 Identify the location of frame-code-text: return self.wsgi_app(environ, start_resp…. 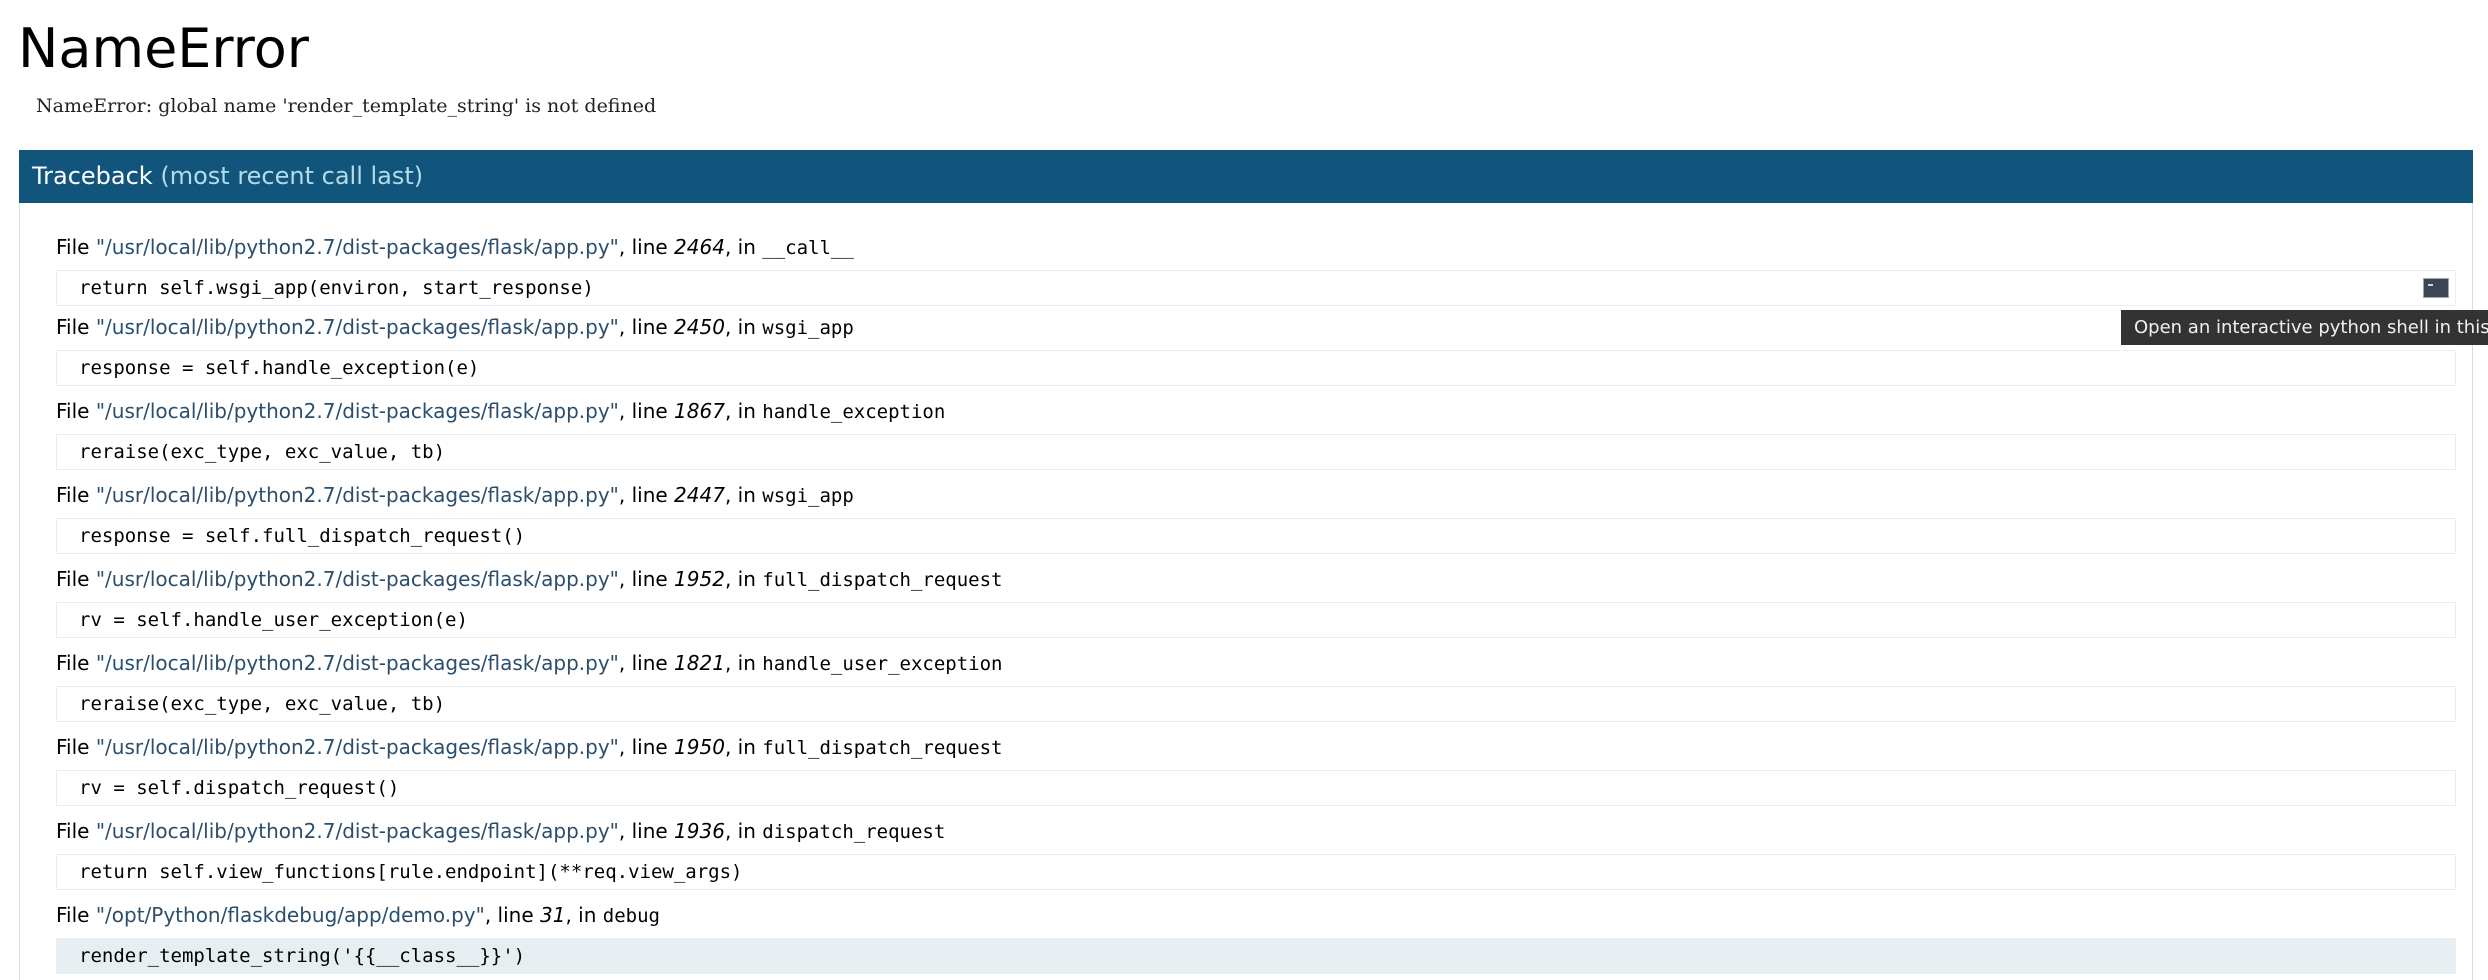
(336, 288).